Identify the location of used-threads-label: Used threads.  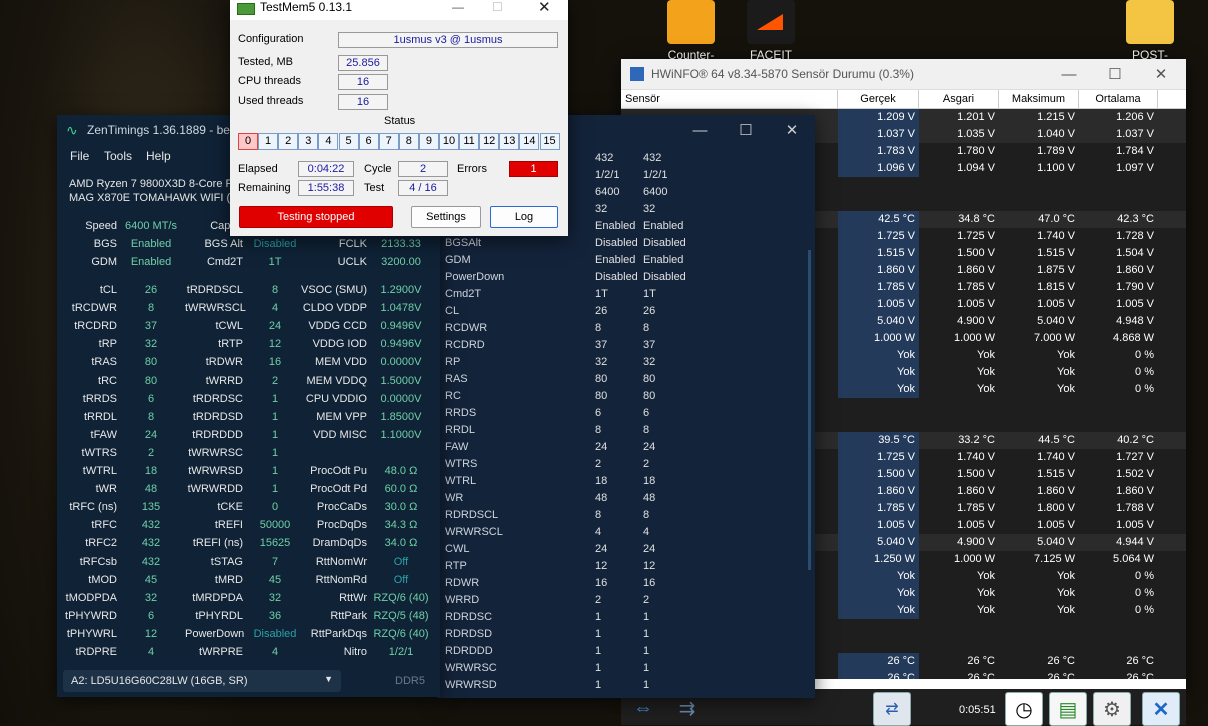
(271, 101).